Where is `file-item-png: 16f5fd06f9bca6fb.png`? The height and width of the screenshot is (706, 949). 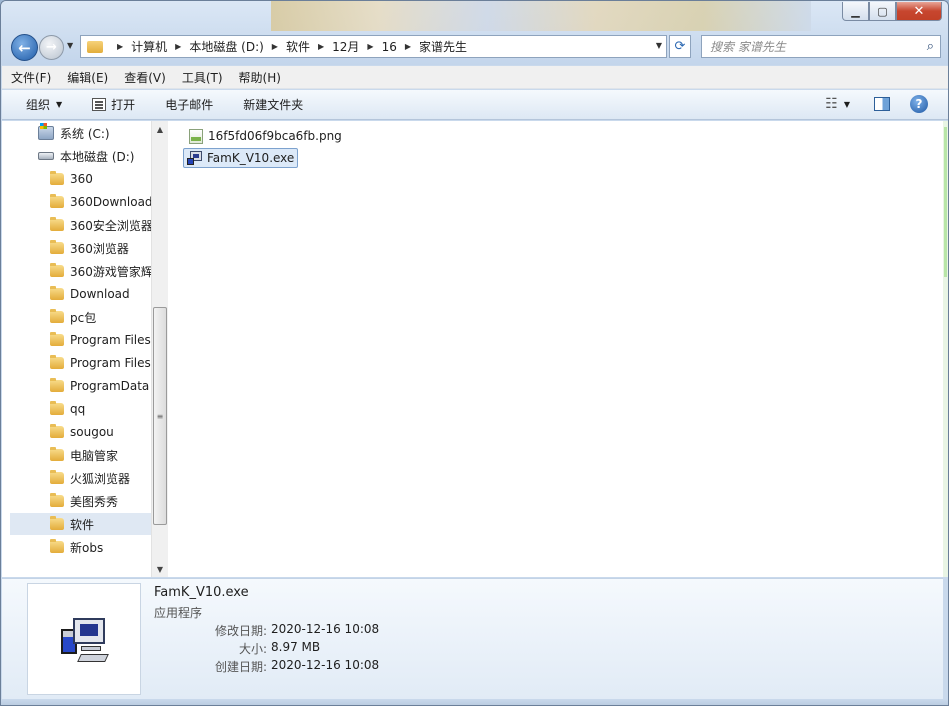 file-item-png: 16f5fd06f9bca6fb.png is located at coordinates (265, 136).